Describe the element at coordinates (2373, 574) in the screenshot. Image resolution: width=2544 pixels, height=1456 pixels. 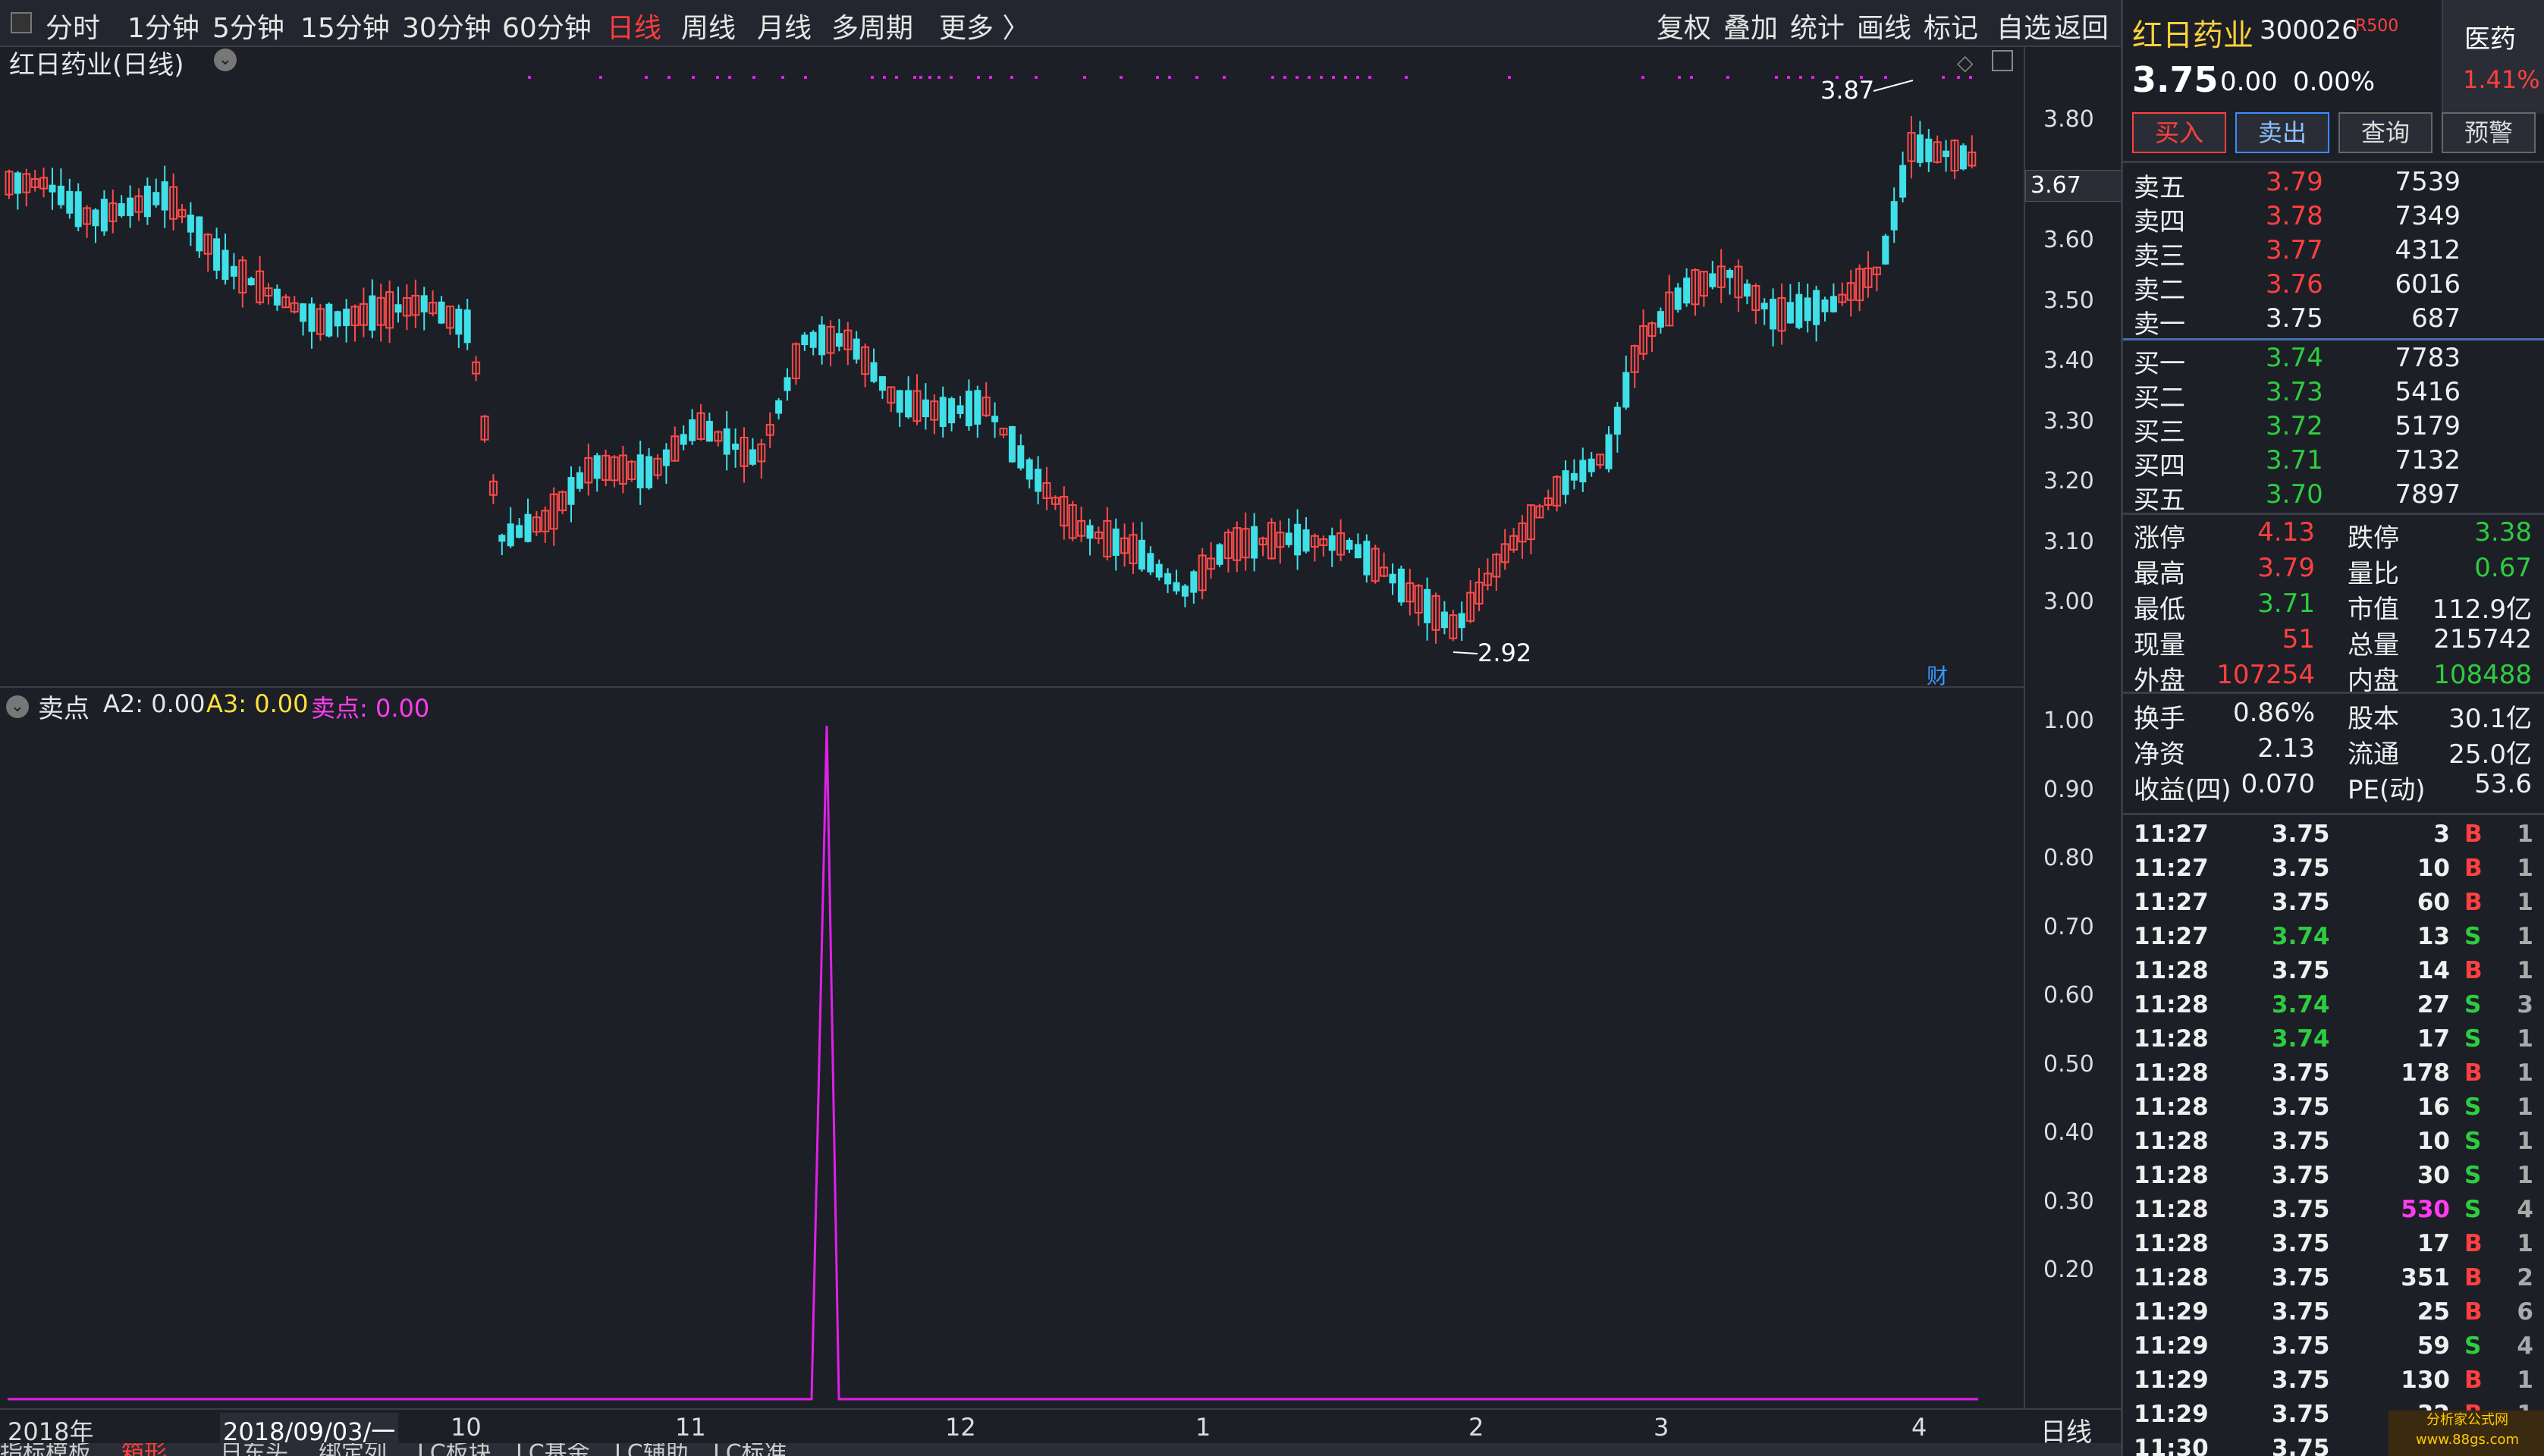
I see `stat-label: 量比` at that location.